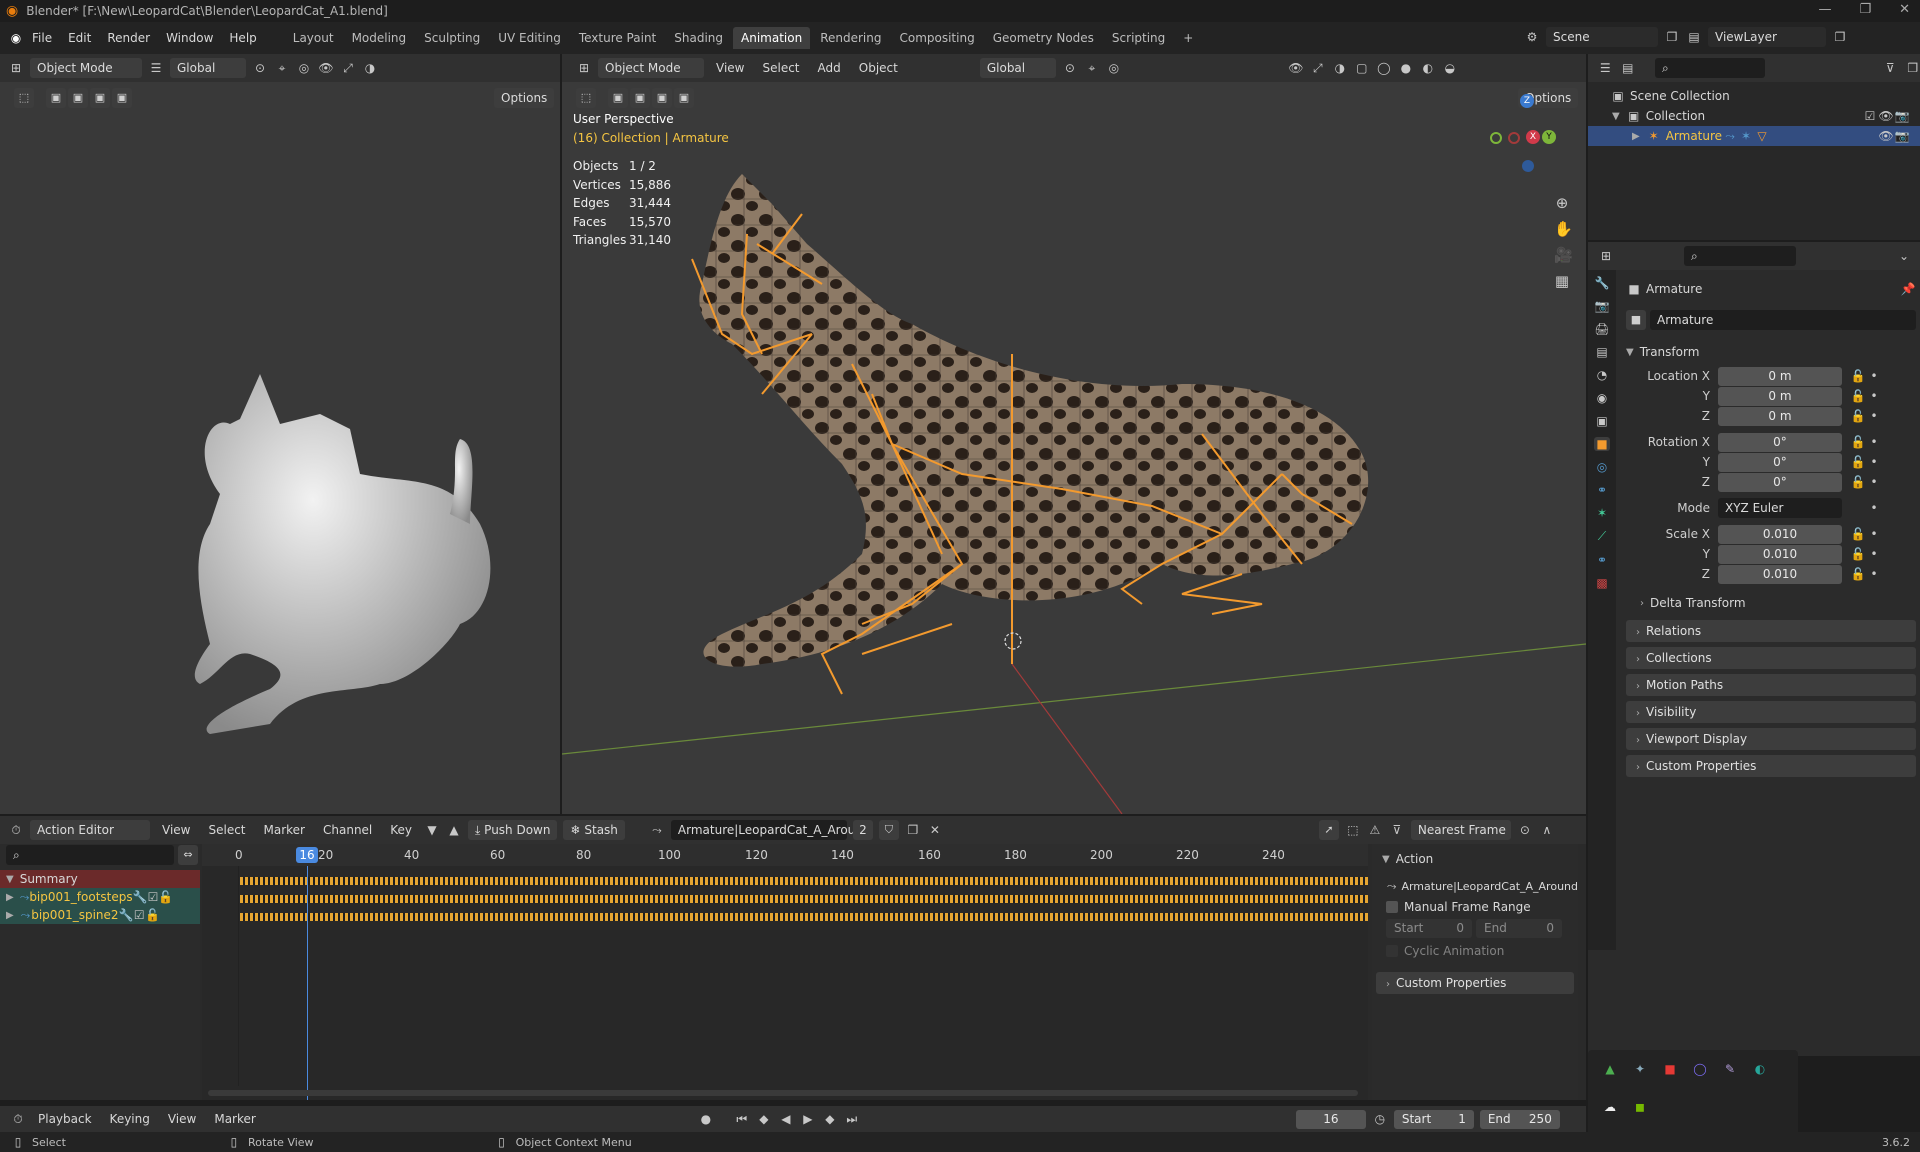 This screenshot has width=1920, height=1152. Describe the element at coordinates (1496, 138) in the screenshot. I see `gizmo-neg-y-icon` at that location.